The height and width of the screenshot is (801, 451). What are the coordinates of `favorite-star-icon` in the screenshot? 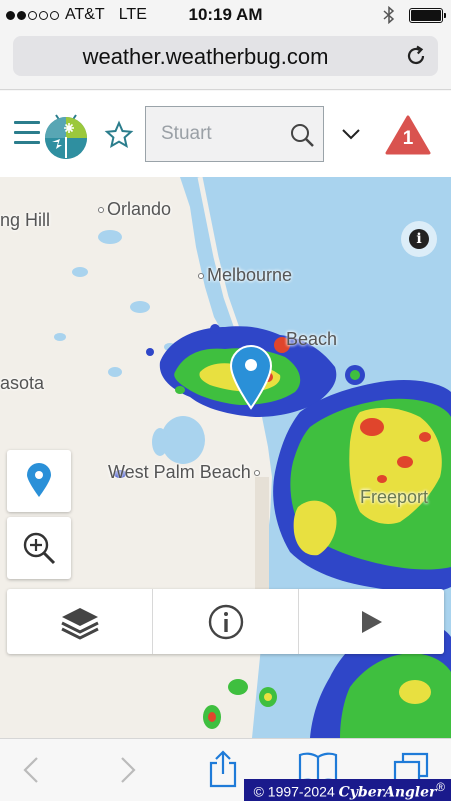 It's located at (119, 135).